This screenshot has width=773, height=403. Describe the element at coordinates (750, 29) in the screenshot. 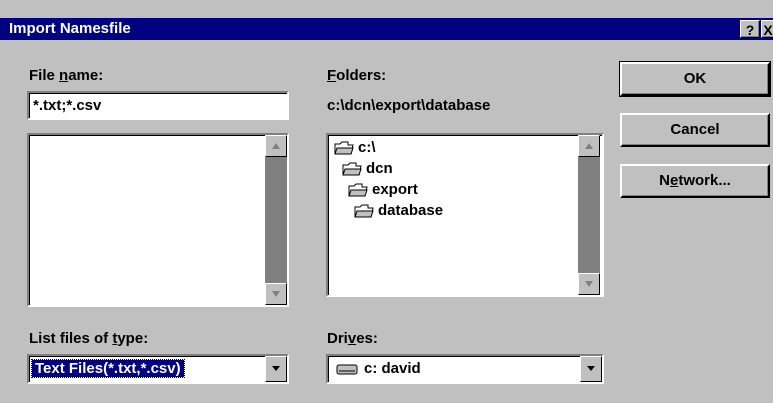

I see `help-button: ?` at that location.